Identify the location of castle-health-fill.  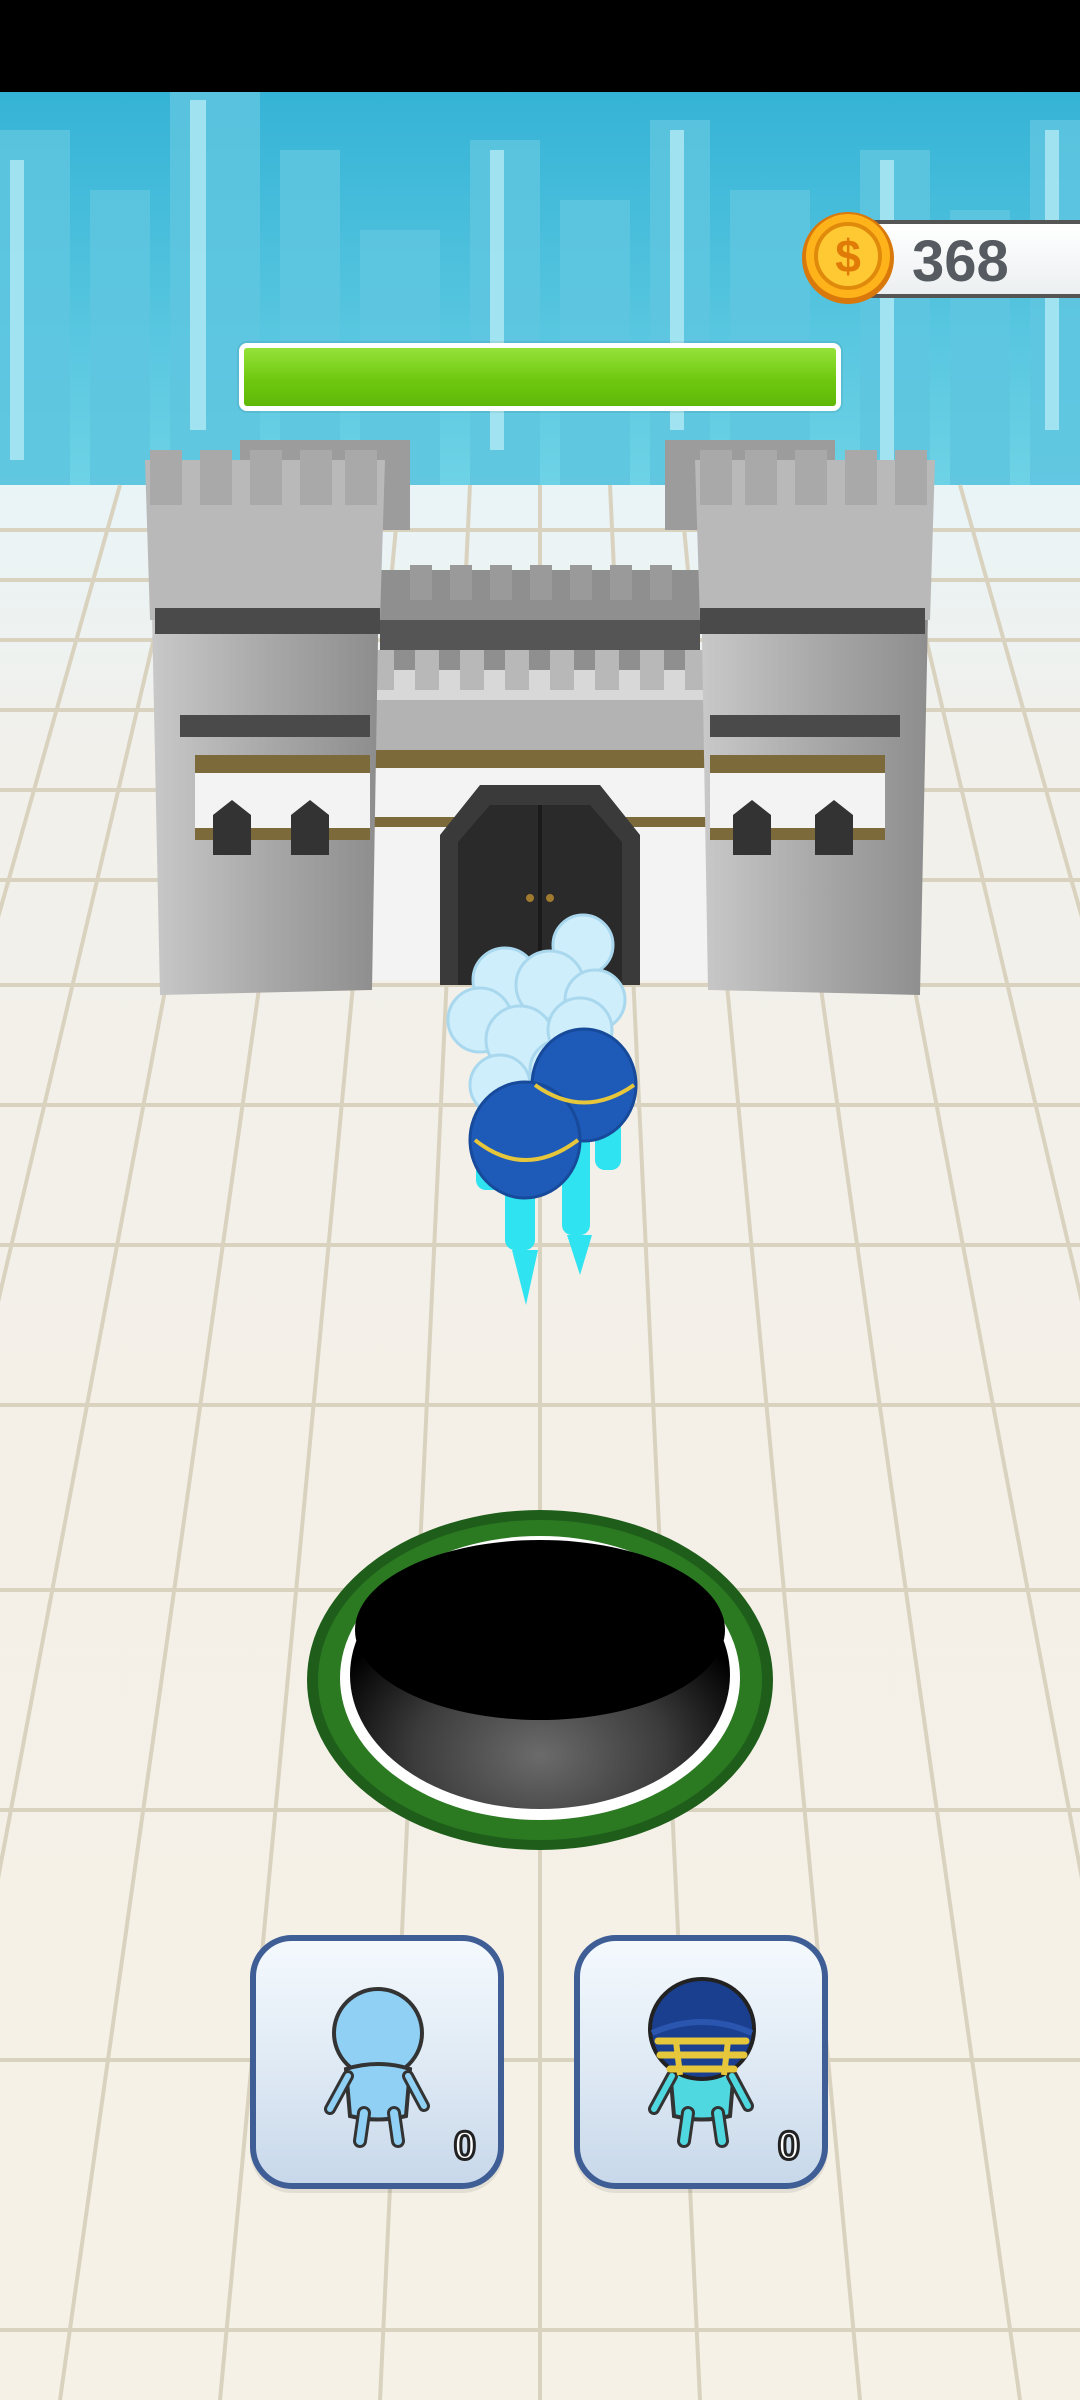
(540, 377).